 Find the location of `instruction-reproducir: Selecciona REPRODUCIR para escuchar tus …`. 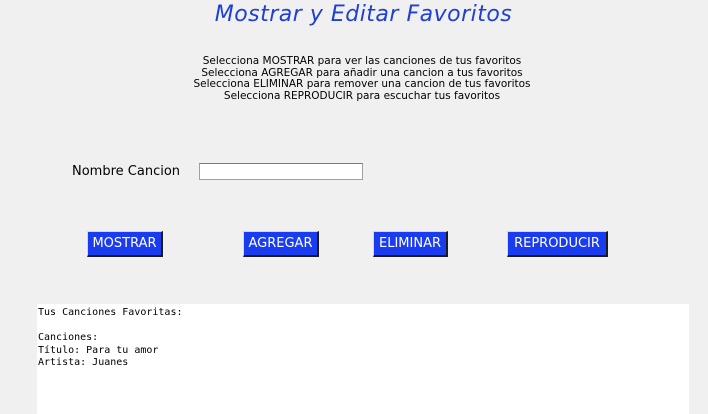

instruction-reproducir: Selecciona REPRODUCIR para escuchar tus … is located at coordinates (362, 95).